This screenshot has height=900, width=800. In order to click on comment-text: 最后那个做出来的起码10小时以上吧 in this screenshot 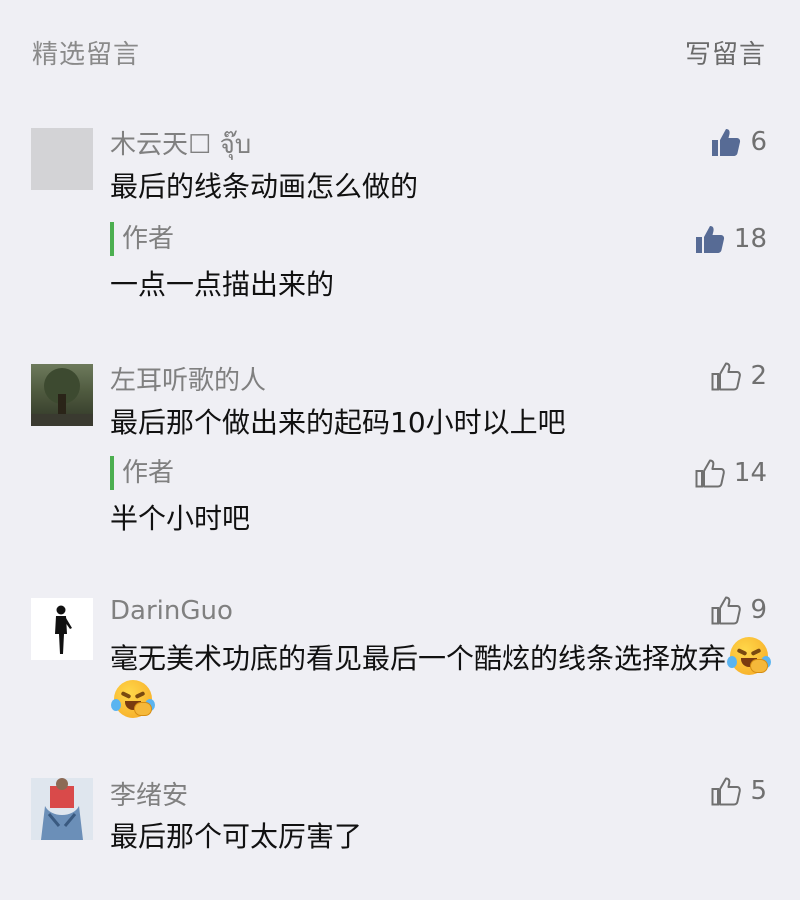, I will do `click(338, 422)`.